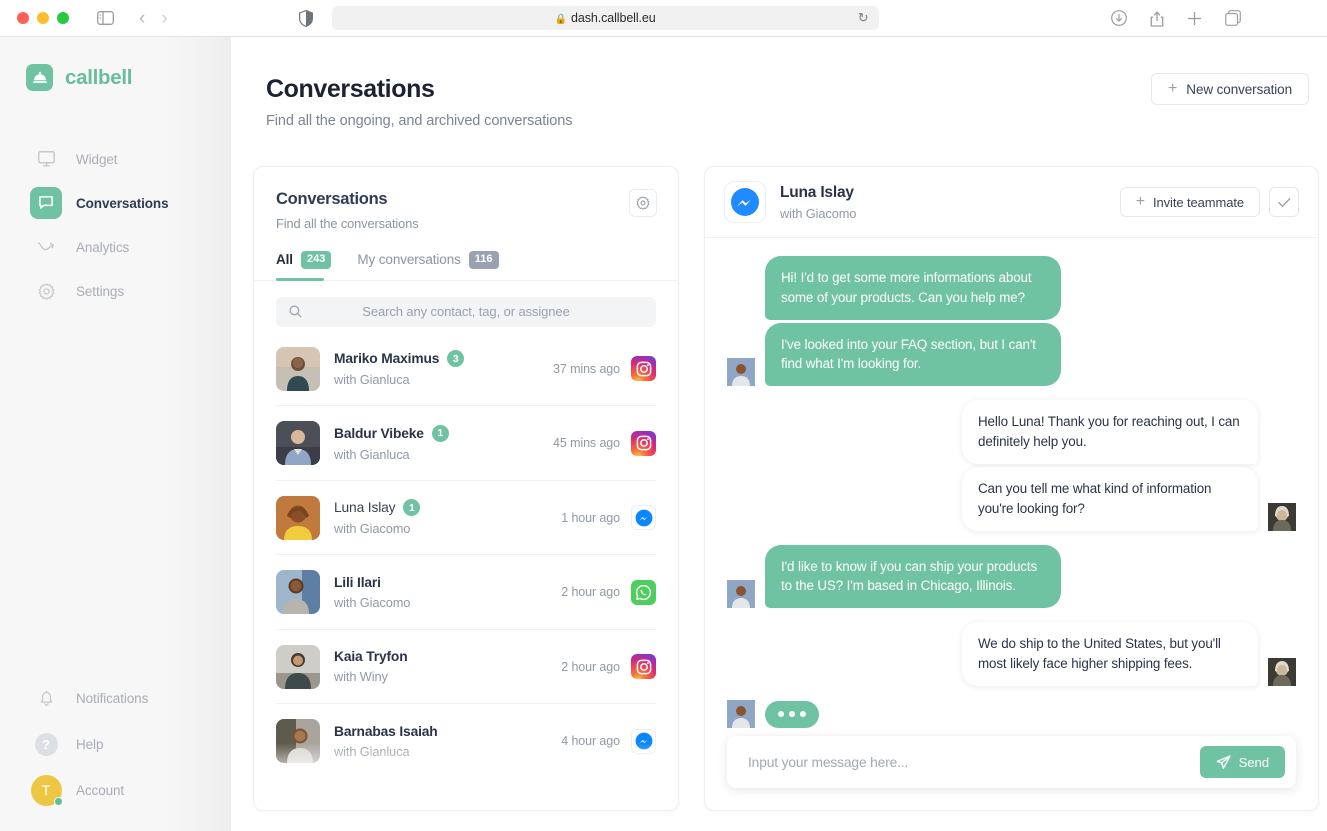  I want to click on sidebar-item-settings: Settings, so click(115, 291).